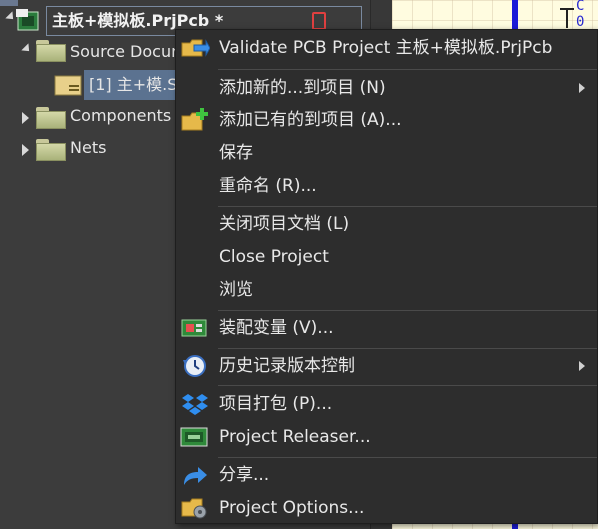 The width and height of the screenshot is (598, 529). I want to click on menu-item-validate: Validate PCB Project 主板+模拟板.PrjPcb, so click(386, 48).